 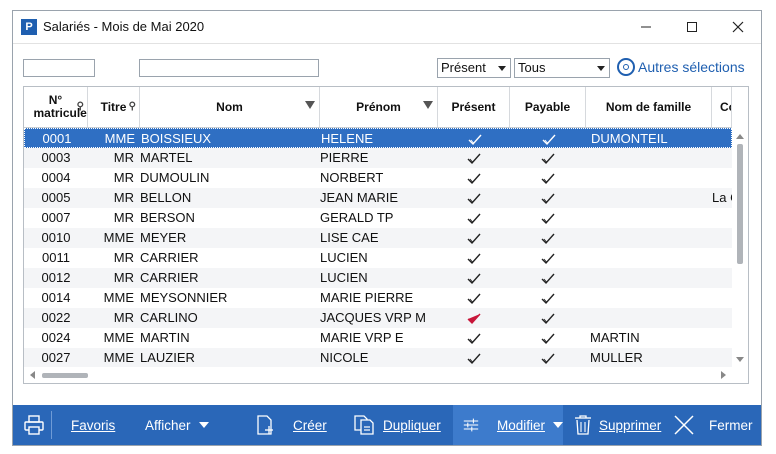 I want to click on favoris-button: Favoris, so click(x=93, y=425).